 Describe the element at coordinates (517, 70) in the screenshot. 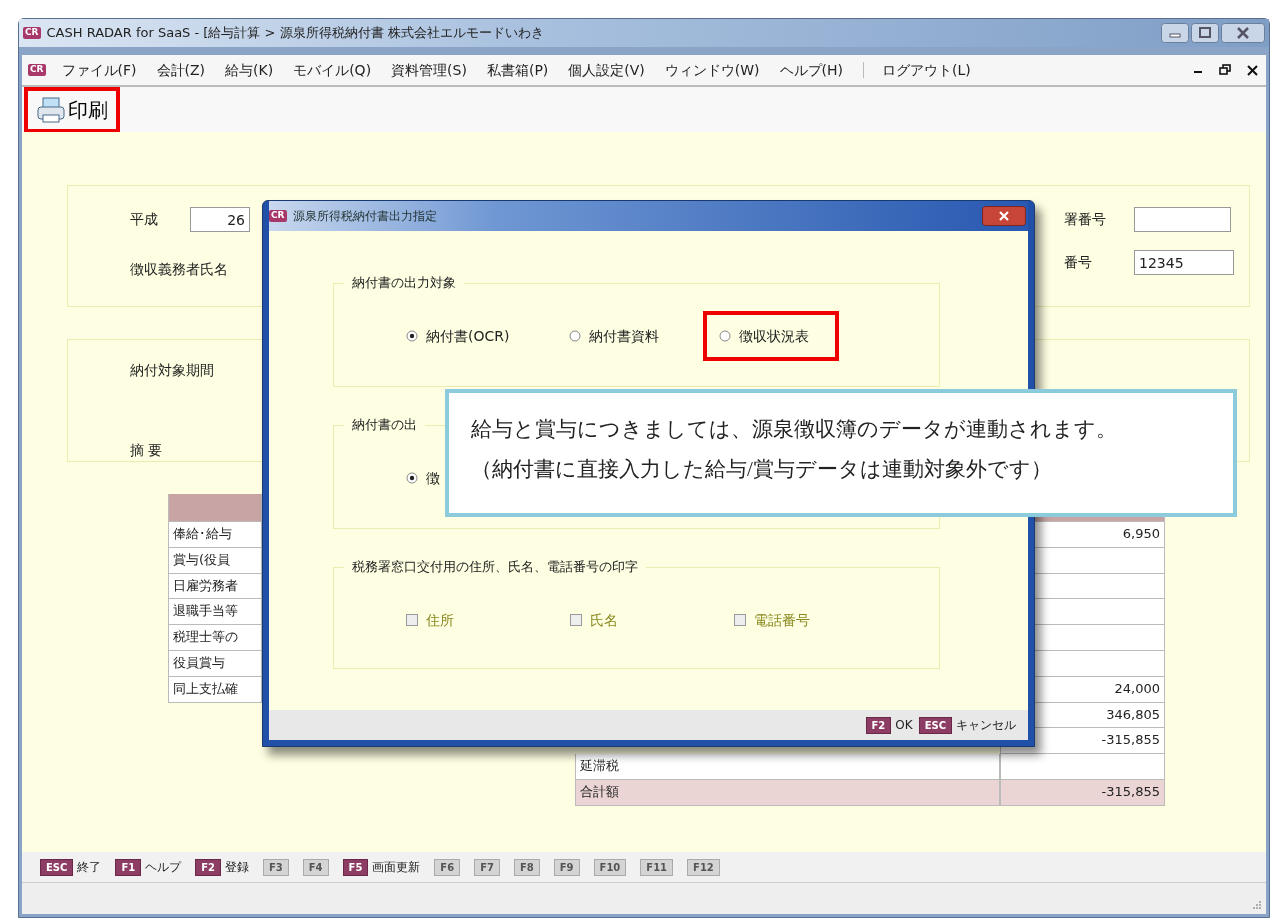

I see `menu-item: 私書箱(P)` at that location.